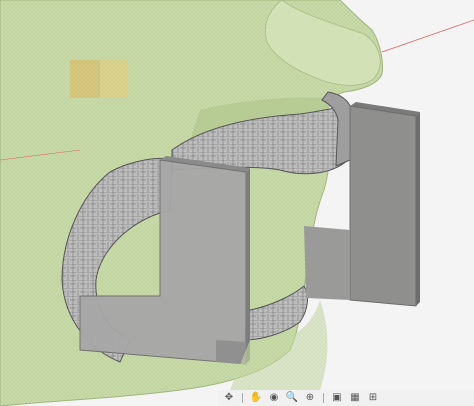 This screenshot has height=406, width=474. Describe the element at coordinates (337, 398) in the screenshot. I see `display-settings-icon: ▣` at that location.